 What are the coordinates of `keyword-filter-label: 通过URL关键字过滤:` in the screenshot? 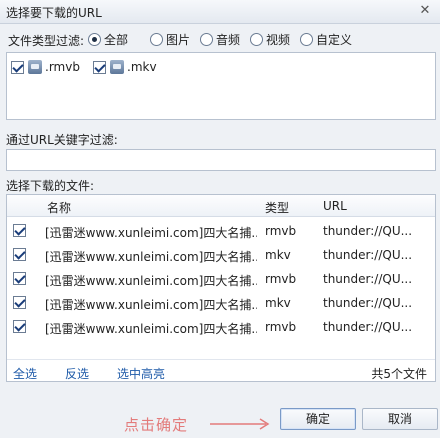 It's located at (62, 140).